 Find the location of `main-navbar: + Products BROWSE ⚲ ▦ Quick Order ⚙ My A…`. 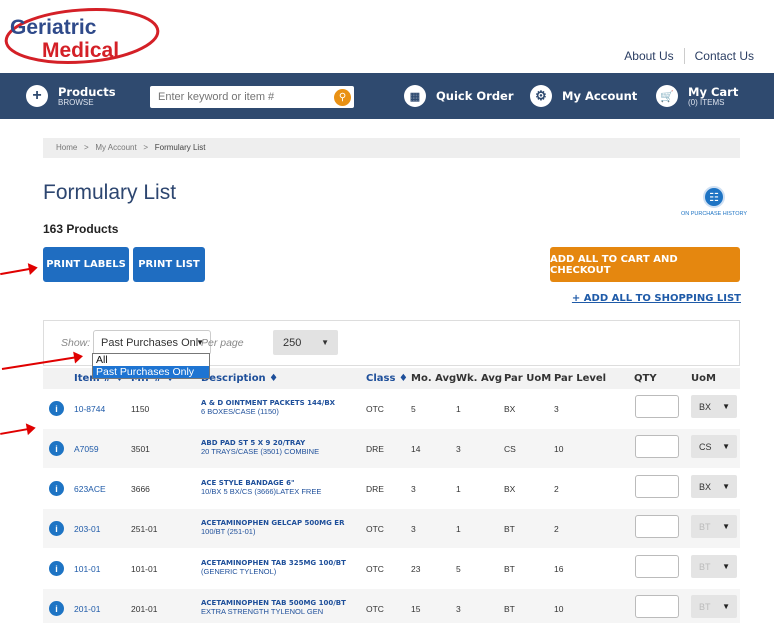

main-navbar: + Products BROWSE ⚲ ▦ Quick Order ⚙ My A… is located at coordinates (387, 96).